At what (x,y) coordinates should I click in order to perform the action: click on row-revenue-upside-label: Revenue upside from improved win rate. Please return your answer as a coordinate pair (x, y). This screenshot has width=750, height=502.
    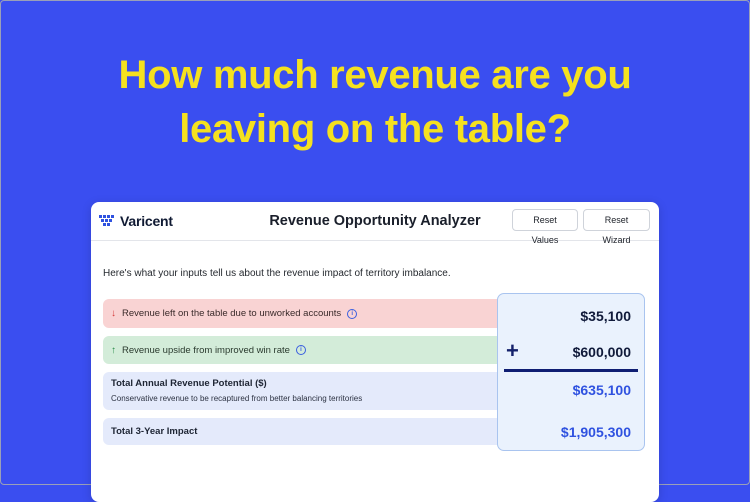
    Looking at the image, I should click on (206, 350).